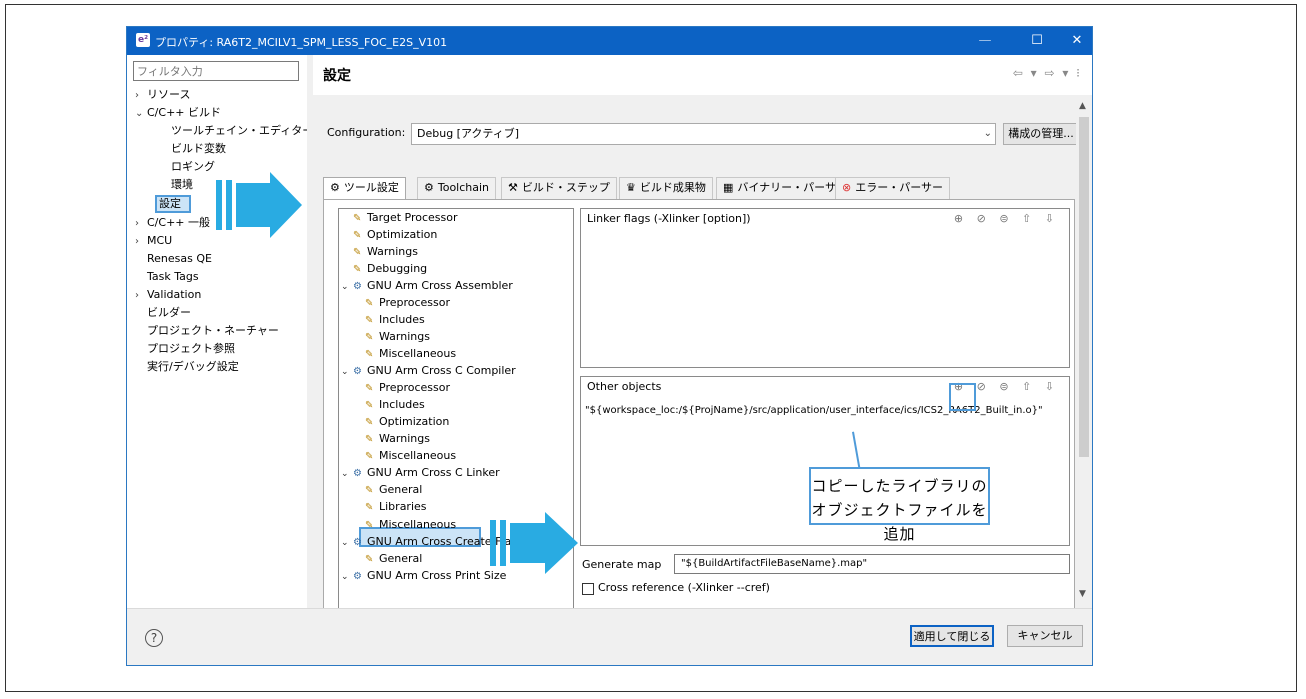 The image size is (1306, 699). I want to click on arrow-to-miscellaneous, so click(534, 543).